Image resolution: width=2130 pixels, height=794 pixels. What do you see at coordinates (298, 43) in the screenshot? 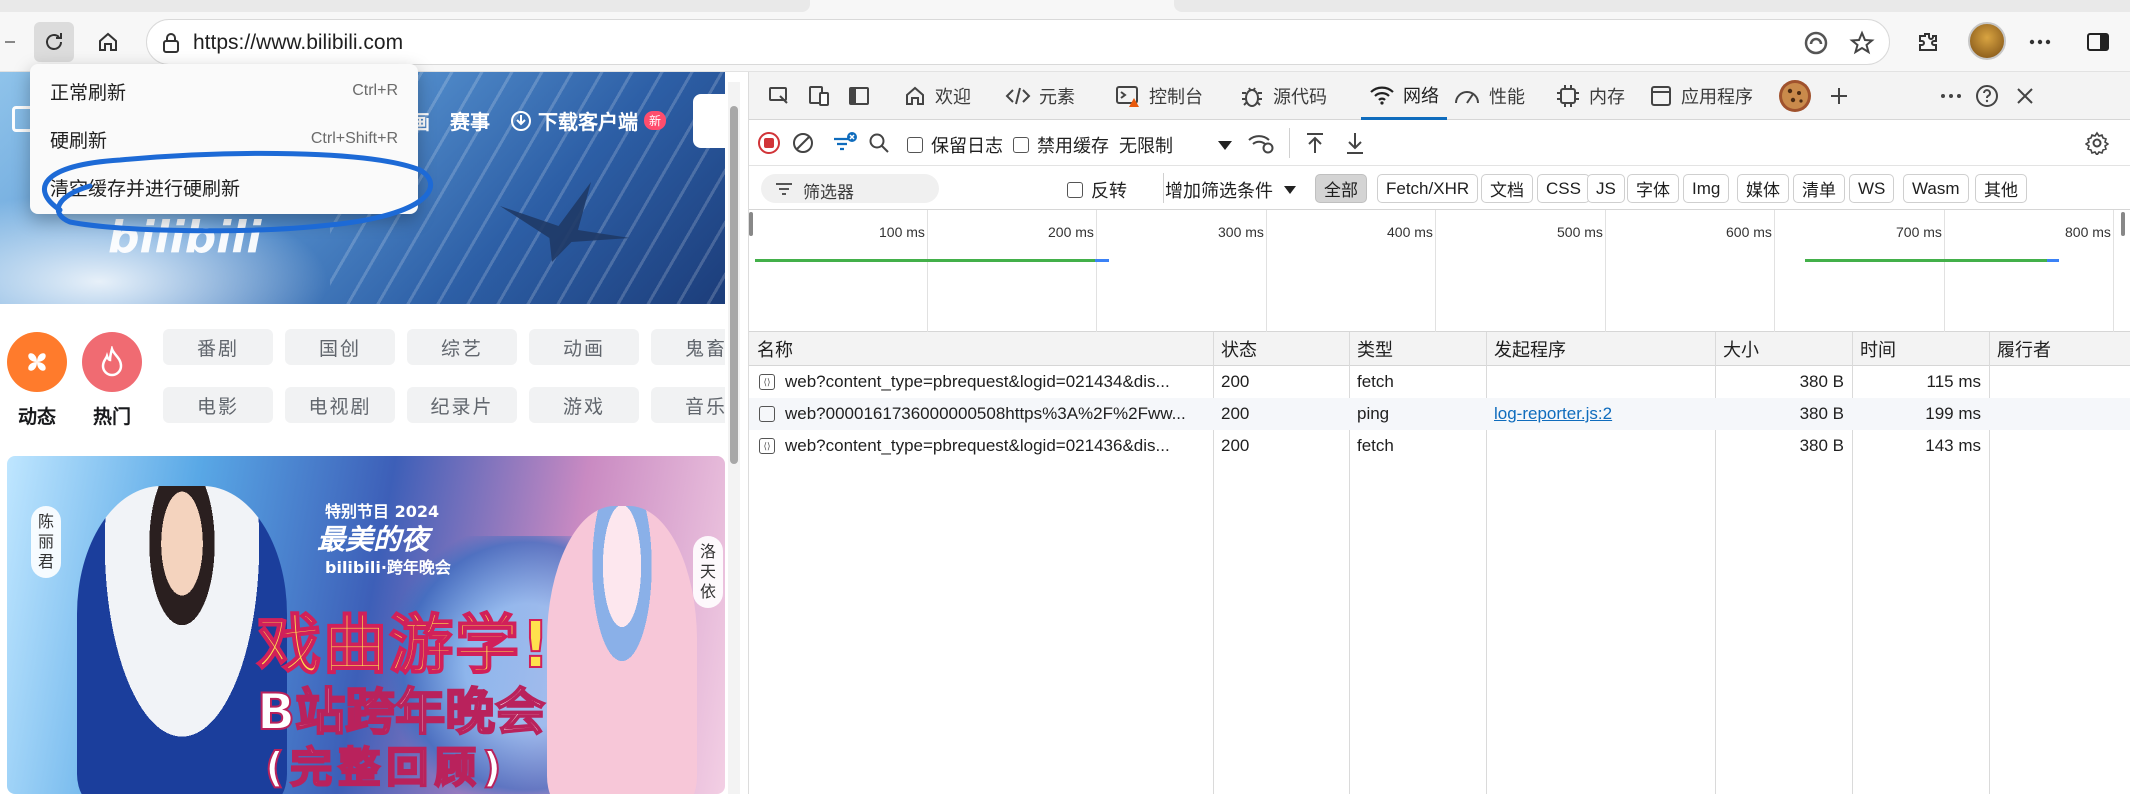
I see `url-text: https://www.bilibili.com` at bounding box center [298, 43].